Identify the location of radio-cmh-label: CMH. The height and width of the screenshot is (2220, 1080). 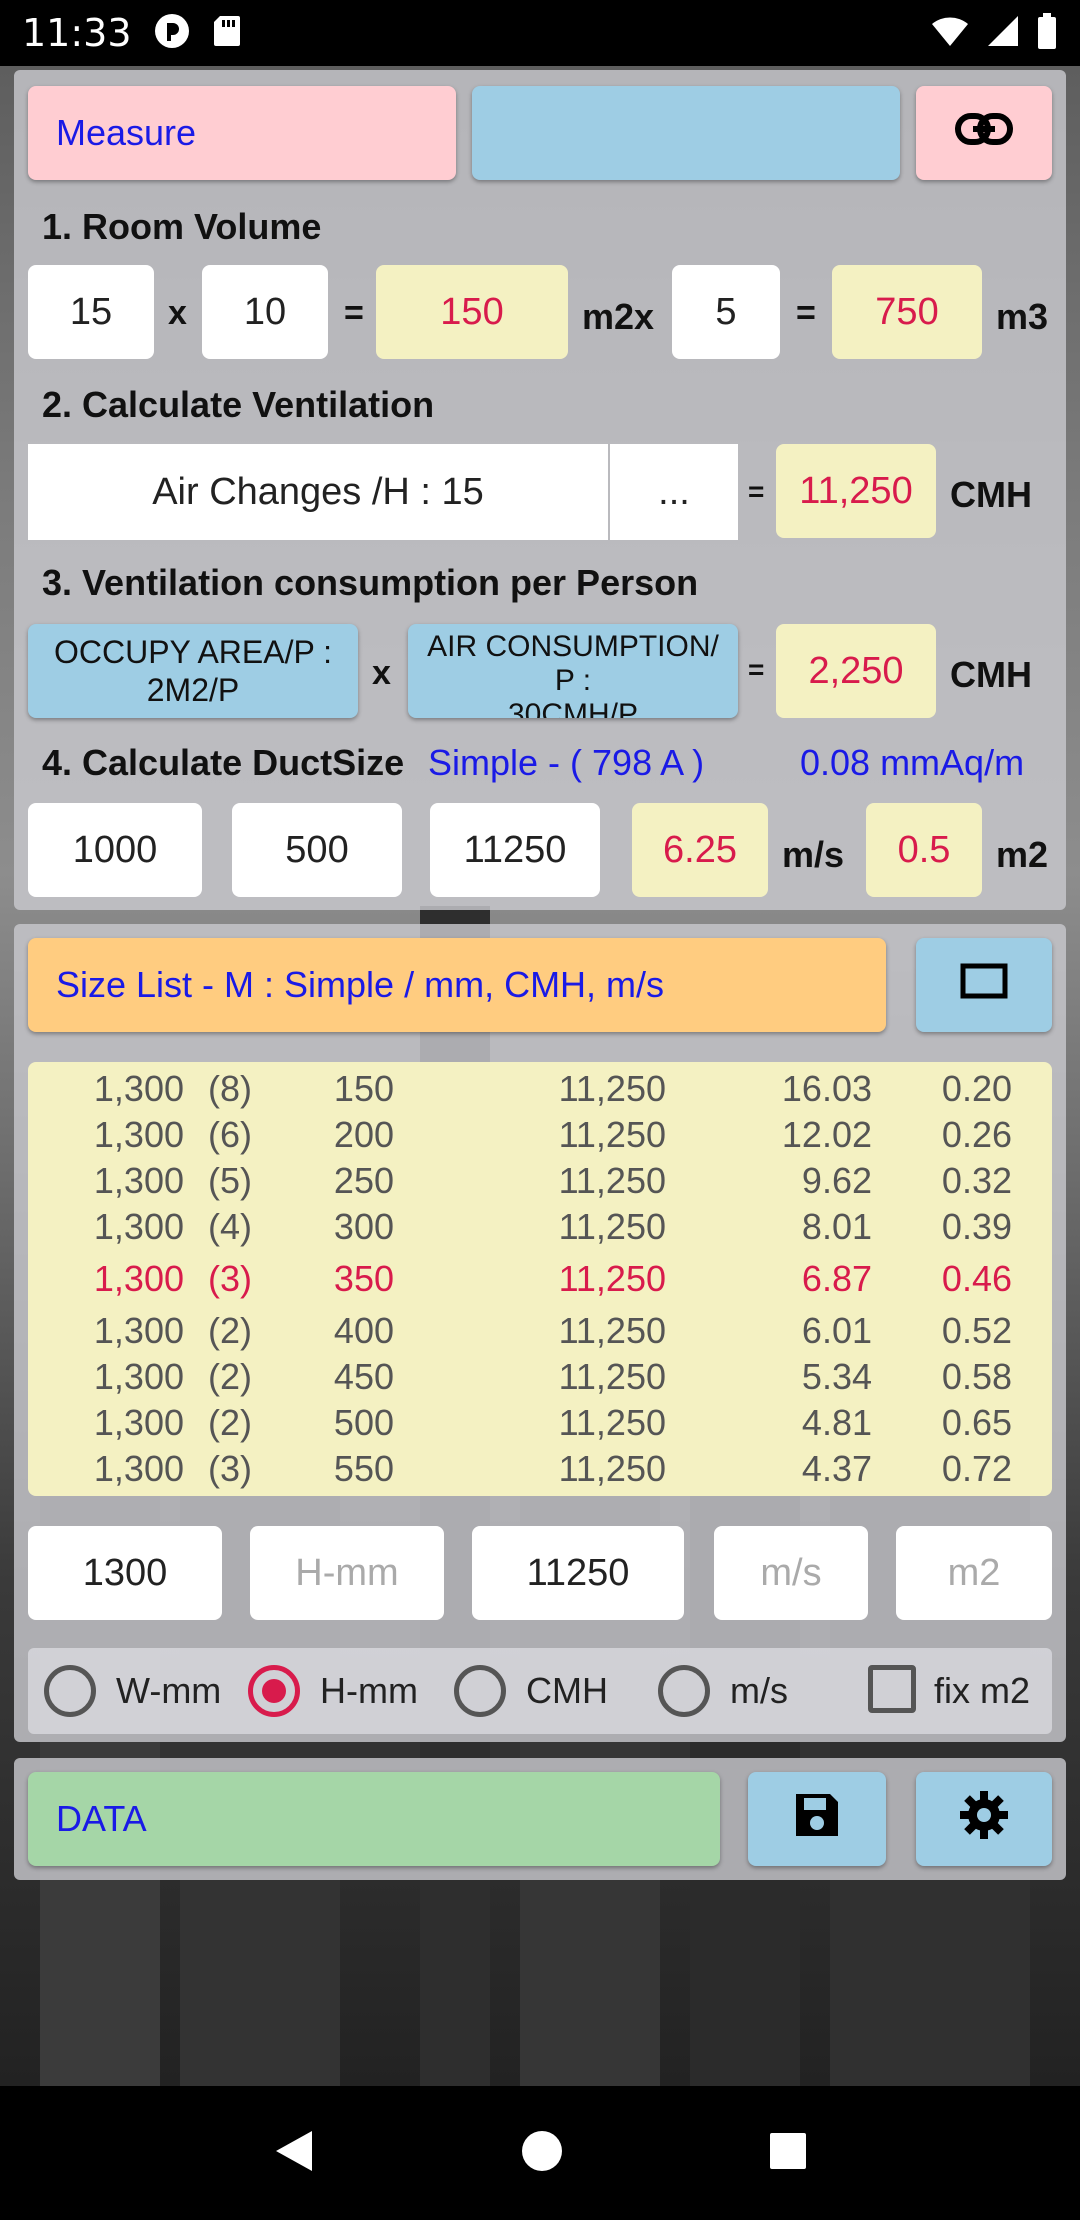
(567, 1690).